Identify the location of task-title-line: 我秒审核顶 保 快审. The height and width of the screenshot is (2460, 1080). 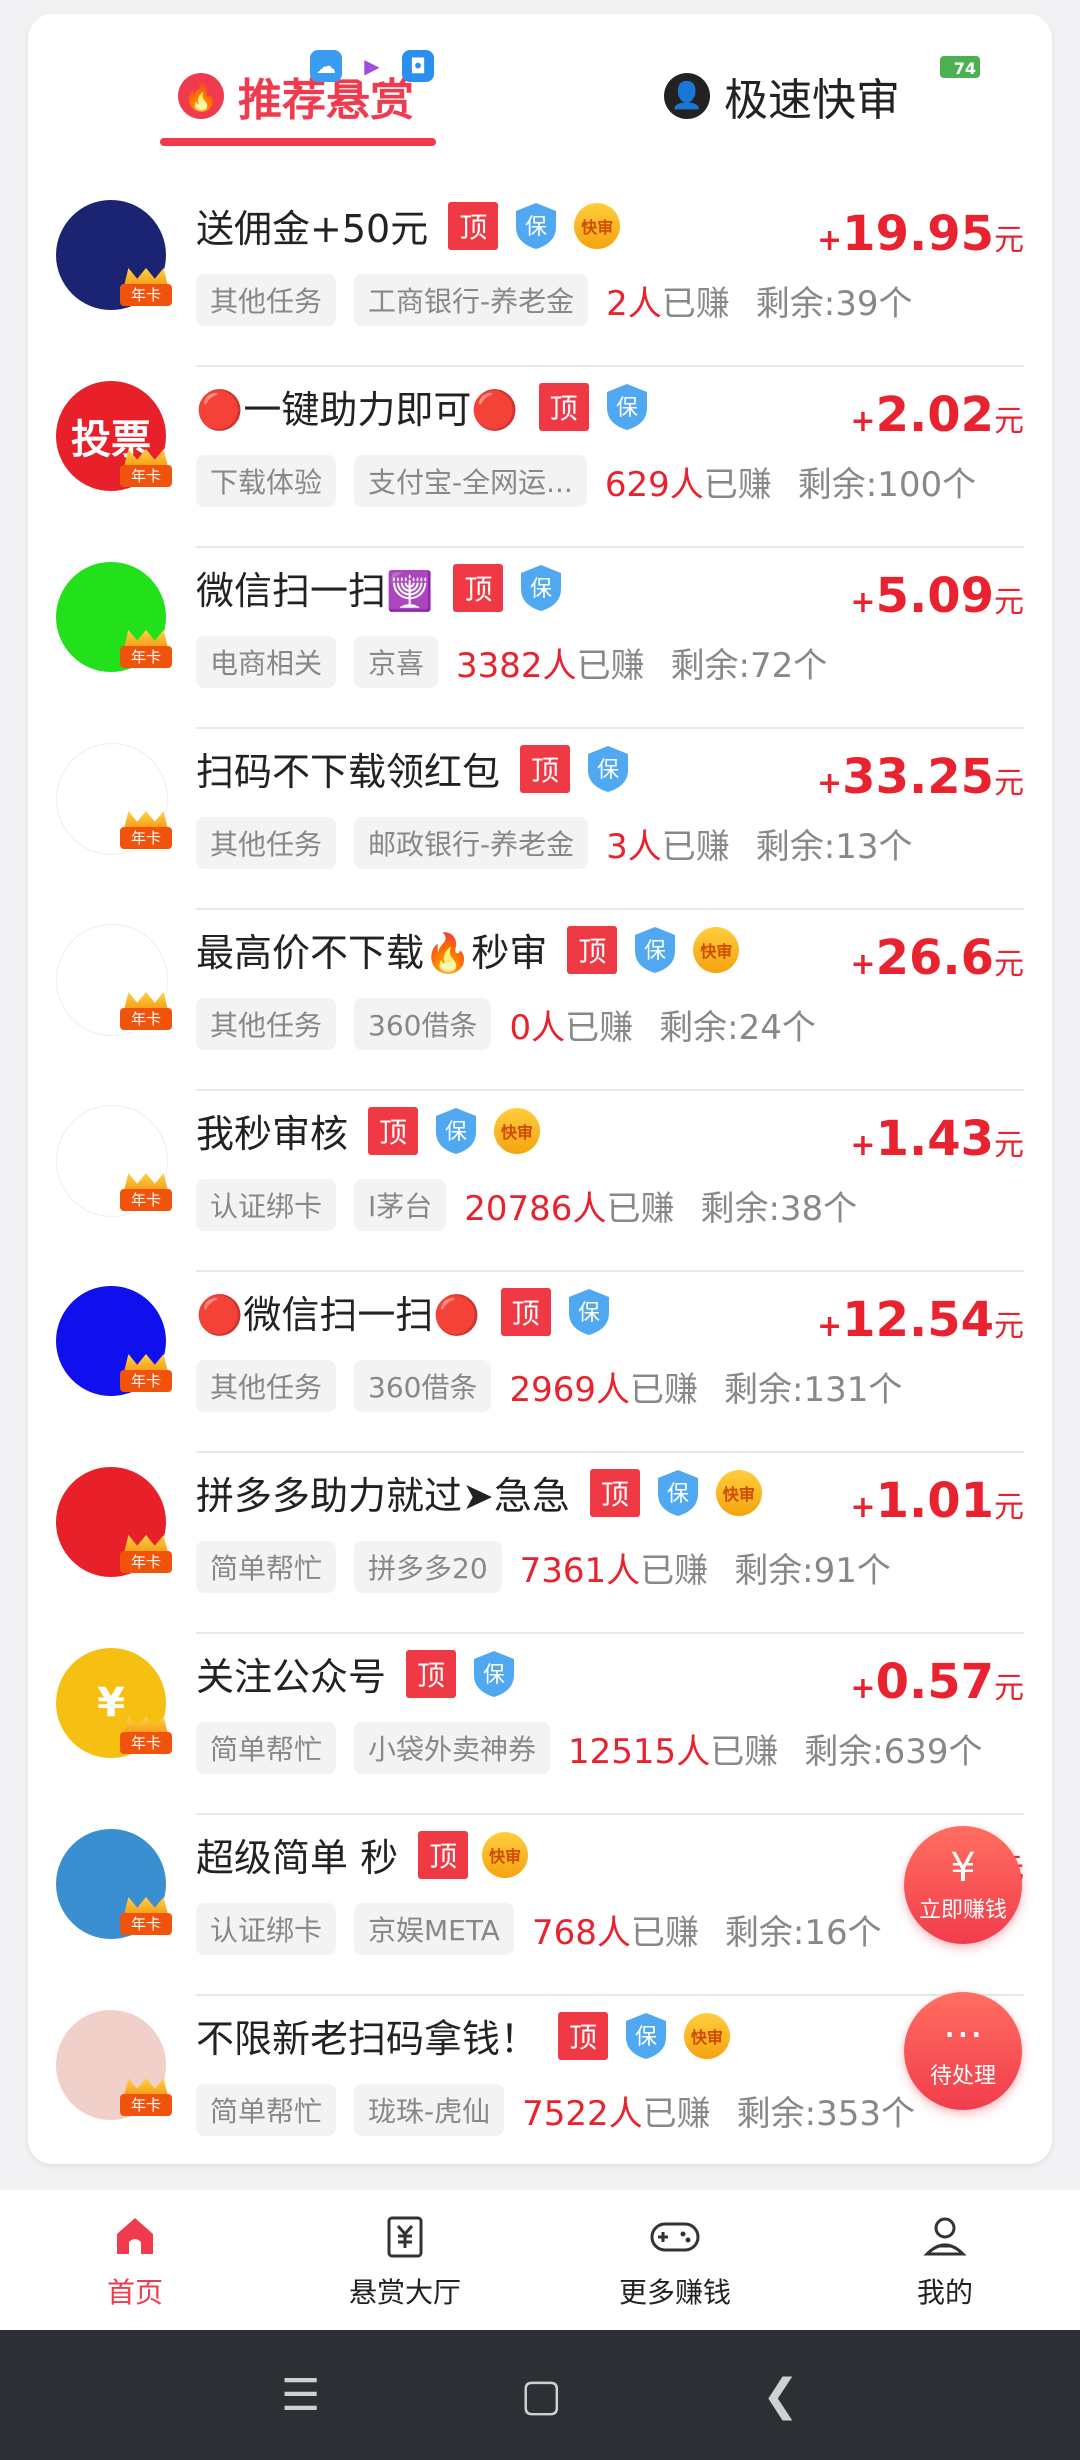
(368, 1130).